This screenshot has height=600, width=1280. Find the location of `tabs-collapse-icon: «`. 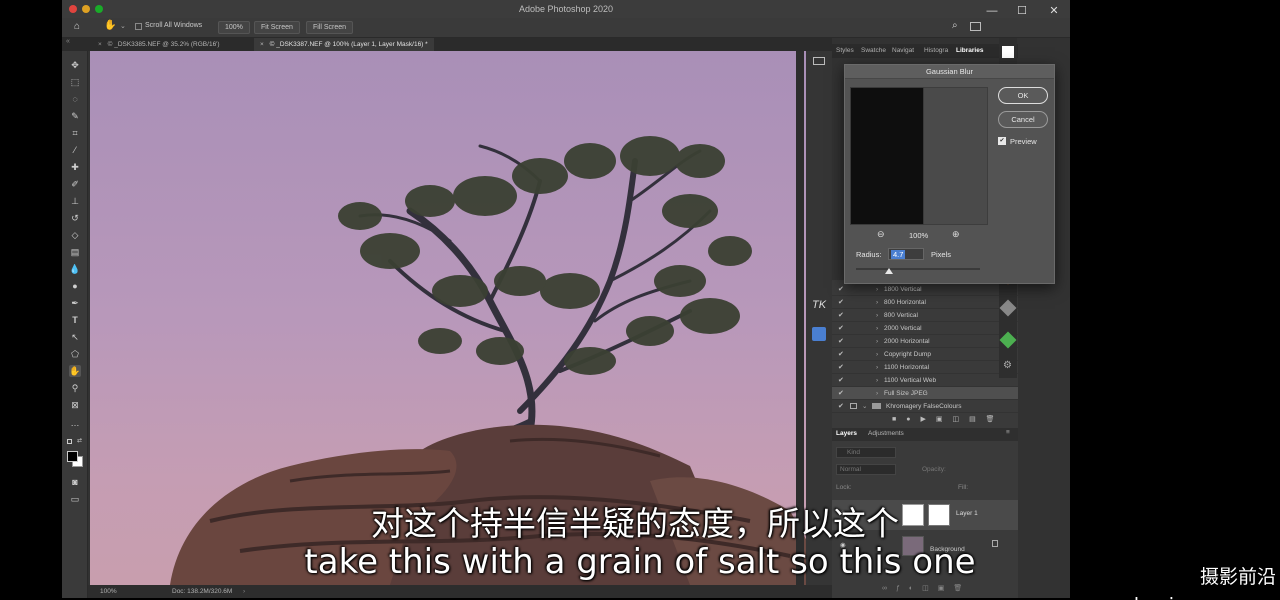

tabs-collapse-icon: « is located at coordinates (68, 41).